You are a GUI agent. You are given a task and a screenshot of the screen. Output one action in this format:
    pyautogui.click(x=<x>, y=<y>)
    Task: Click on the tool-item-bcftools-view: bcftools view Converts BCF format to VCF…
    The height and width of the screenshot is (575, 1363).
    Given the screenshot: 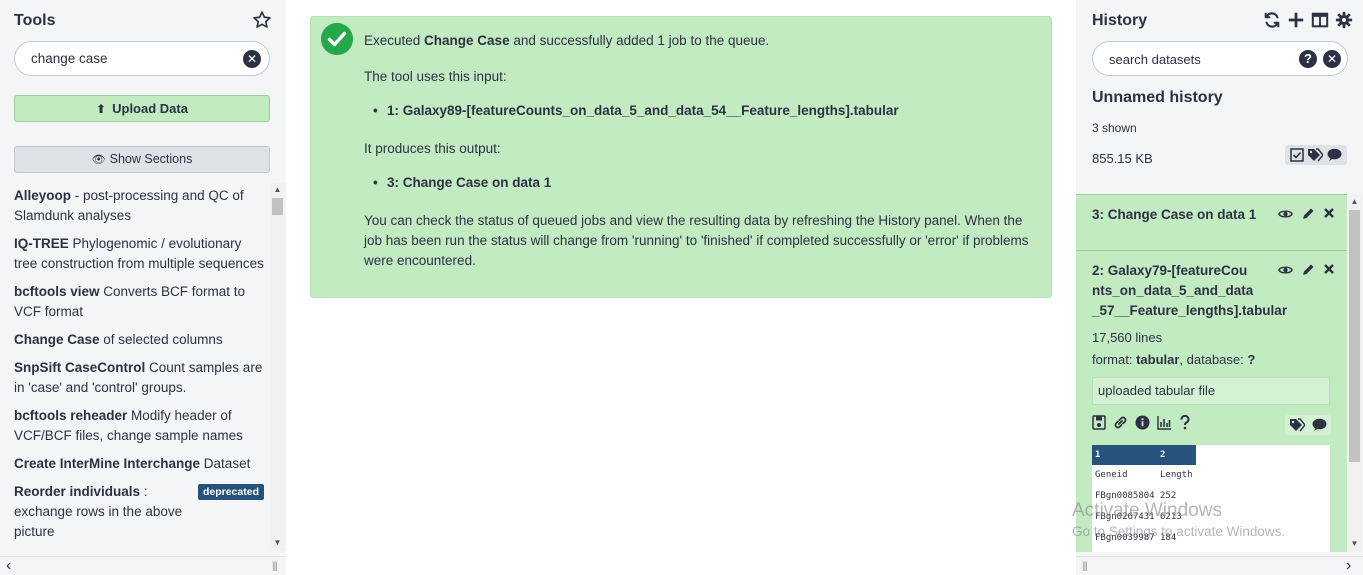 What is the action you would take?
    pyautogui.click(x=139, y=302)
    